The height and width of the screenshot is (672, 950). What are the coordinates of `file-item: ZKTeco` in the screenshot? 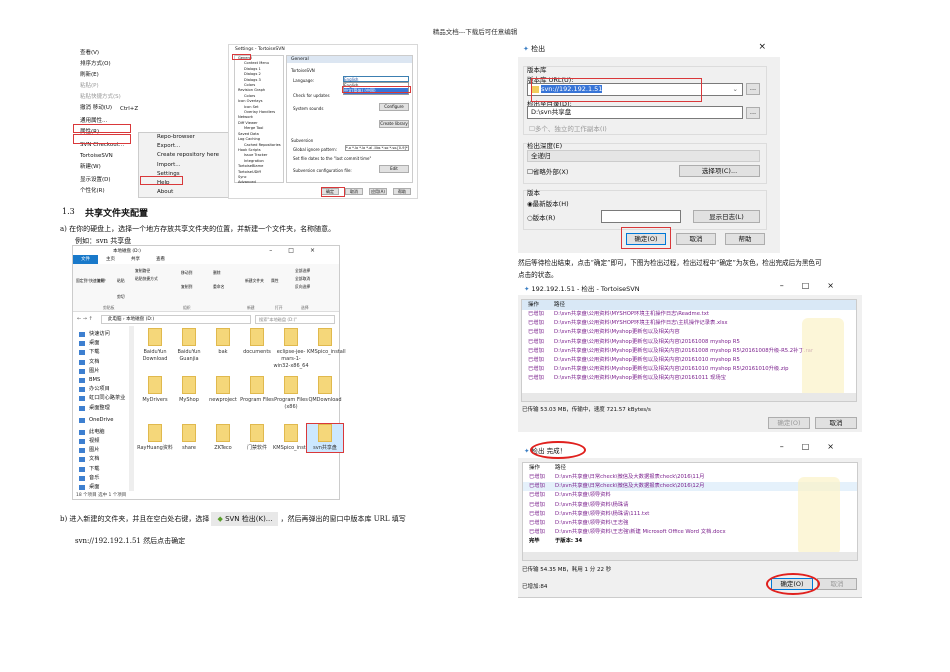 It's located at (223, 438).